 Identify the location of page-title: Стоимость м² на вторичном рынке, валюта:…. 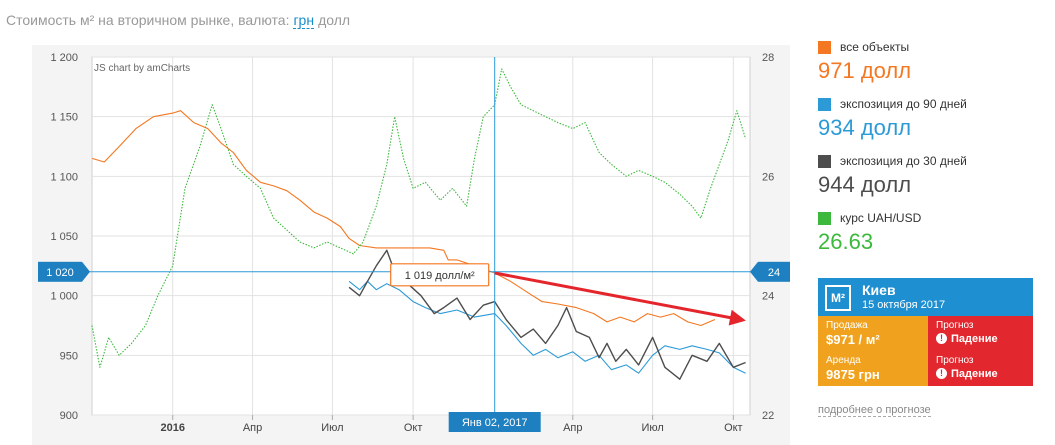
(178, 20).